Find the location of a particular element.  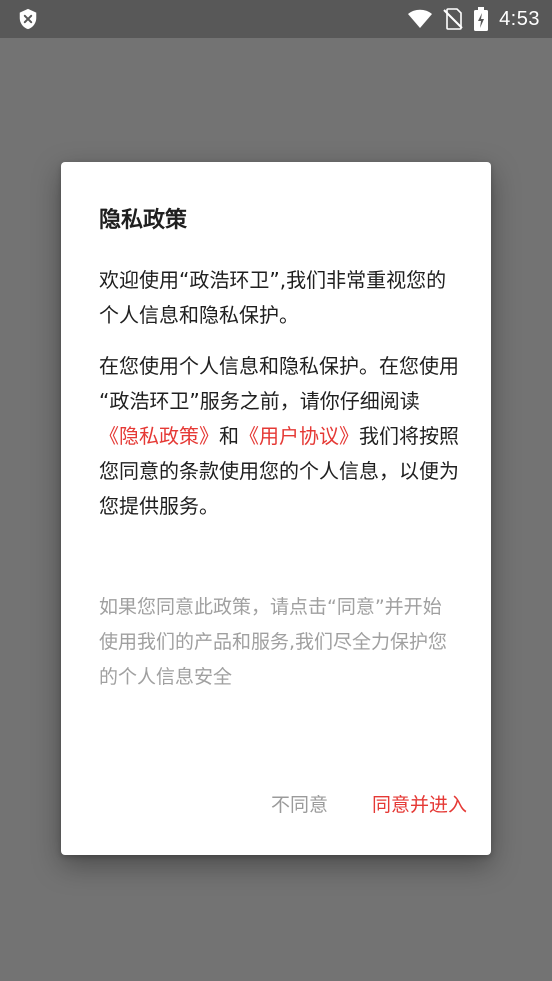

policy-line-2: “政浩环卫”服务之前，请你仔细阅读 is located at coordinates (259, 401).